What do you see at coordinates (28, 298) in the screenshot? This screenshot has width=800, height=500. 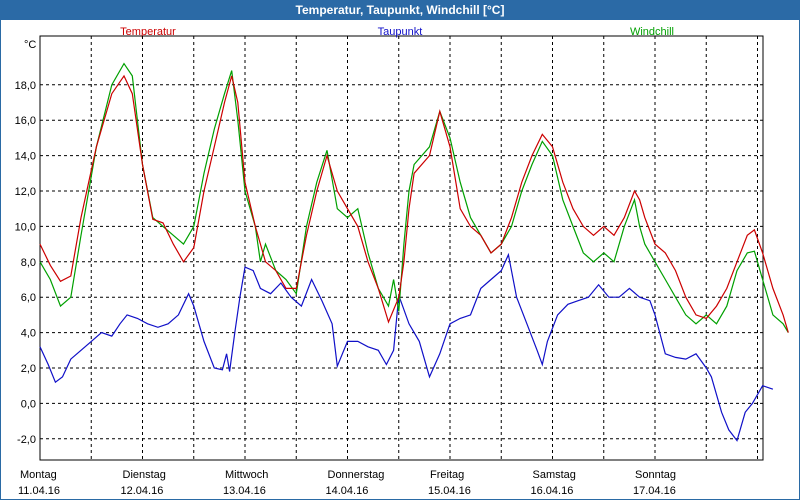 I see `y-tick-label: 6,0` at bounding box center [28, 298].